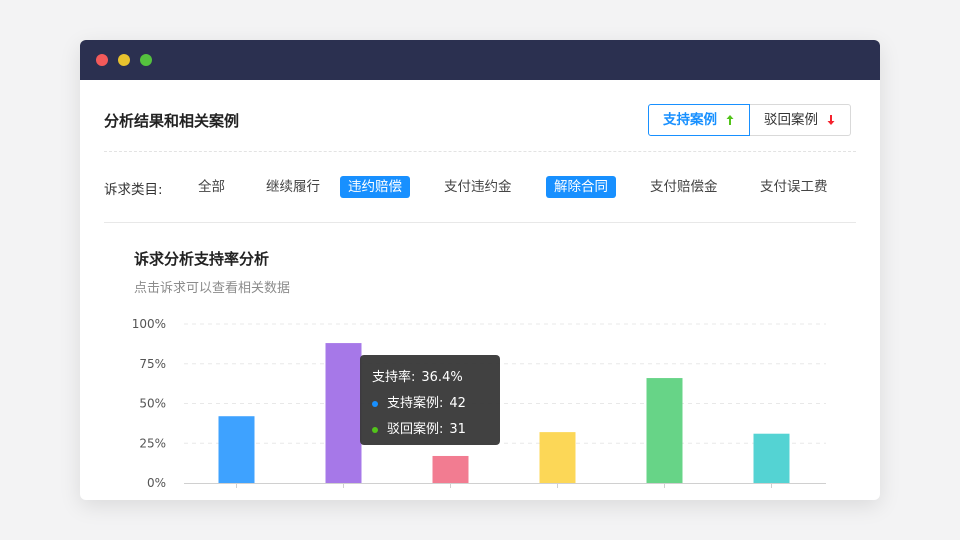 This screenshot has height=540, width=960. What do you see at coordinates (149, 324) in the screenshot?
I see `y-tick-label: 100%` at bounding box center [149, 324].